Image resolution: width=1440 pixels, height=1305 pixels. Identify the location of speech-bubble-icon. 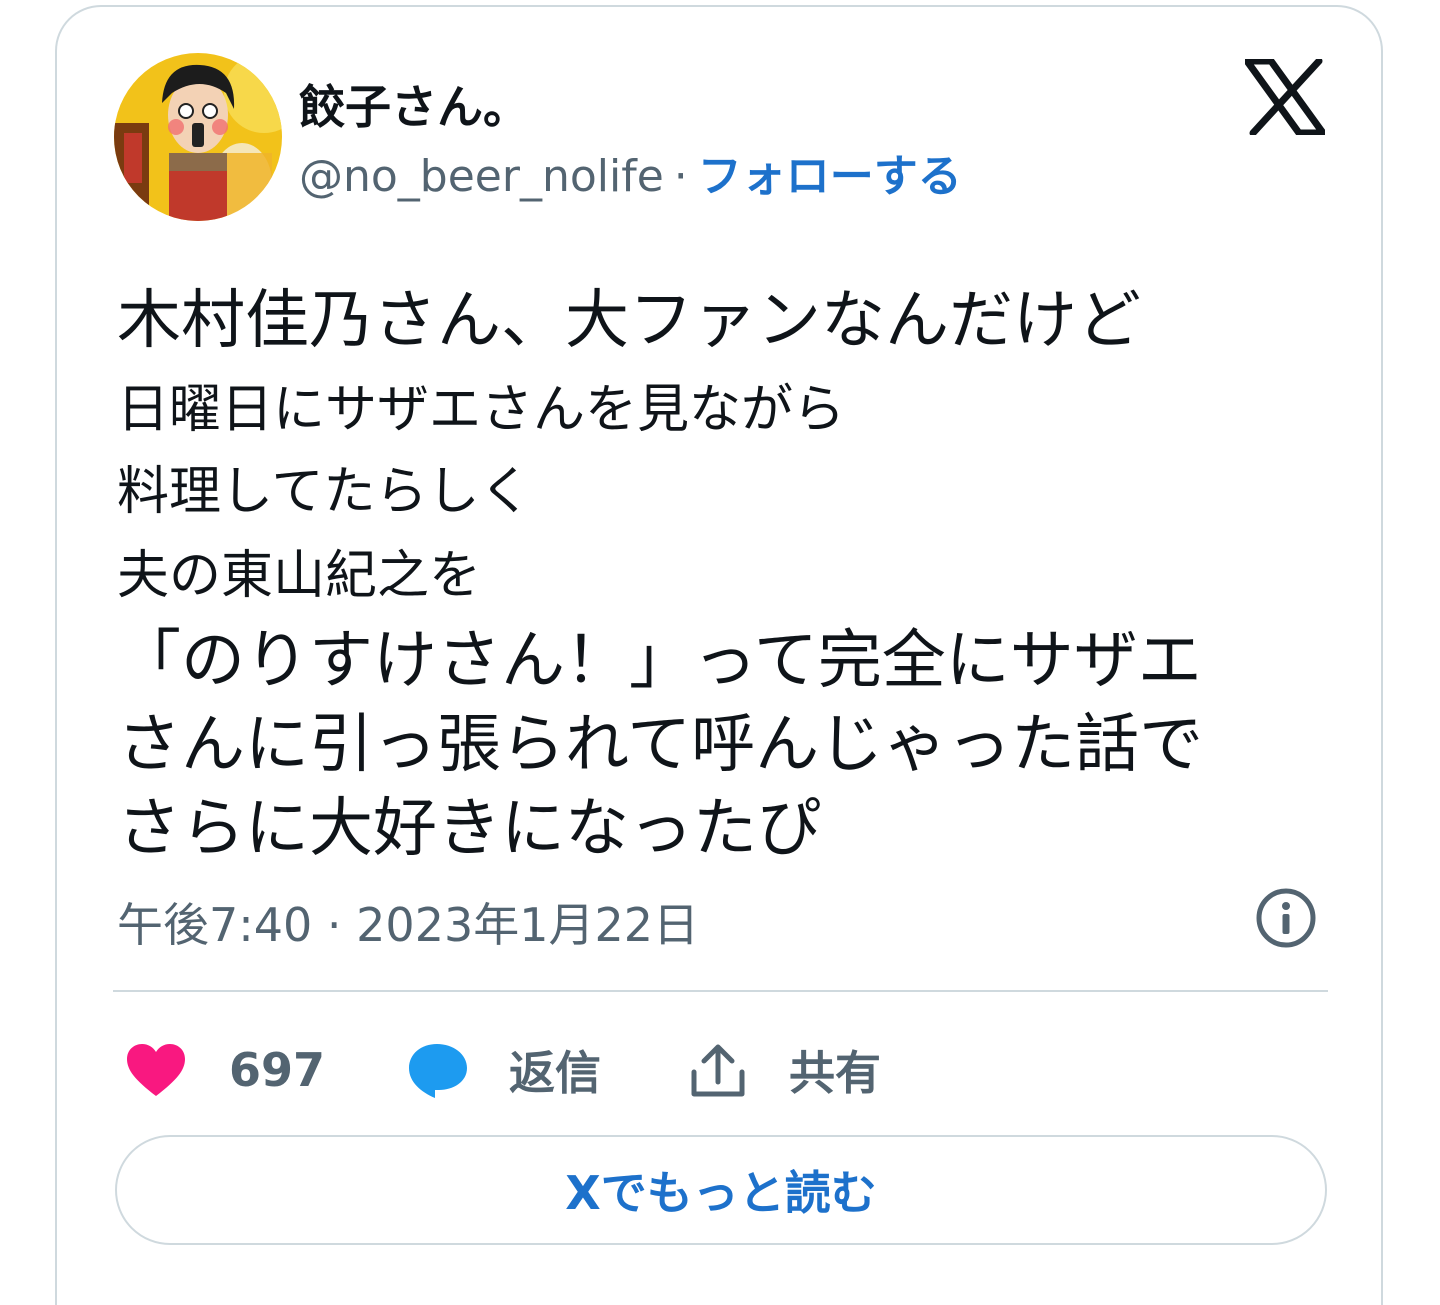
(438, 1071).